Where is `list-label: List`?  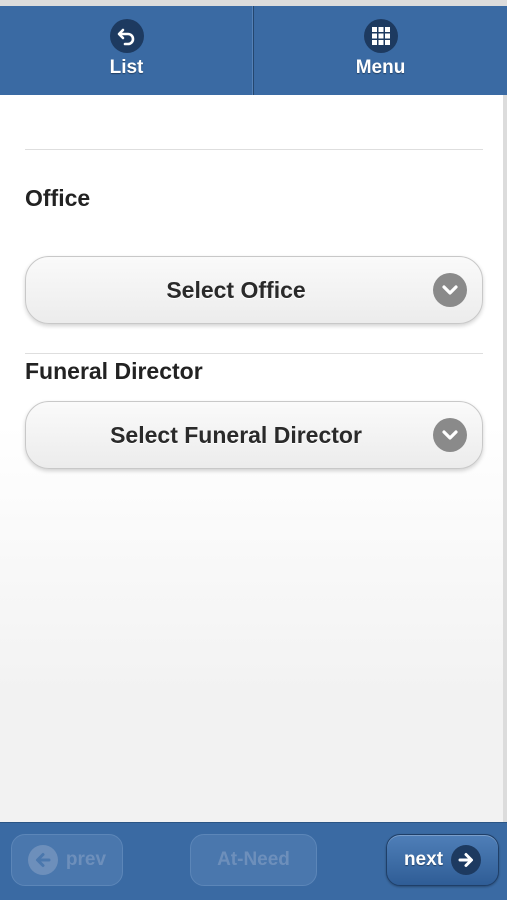 list-label: List is located at coordinates (126, 67).